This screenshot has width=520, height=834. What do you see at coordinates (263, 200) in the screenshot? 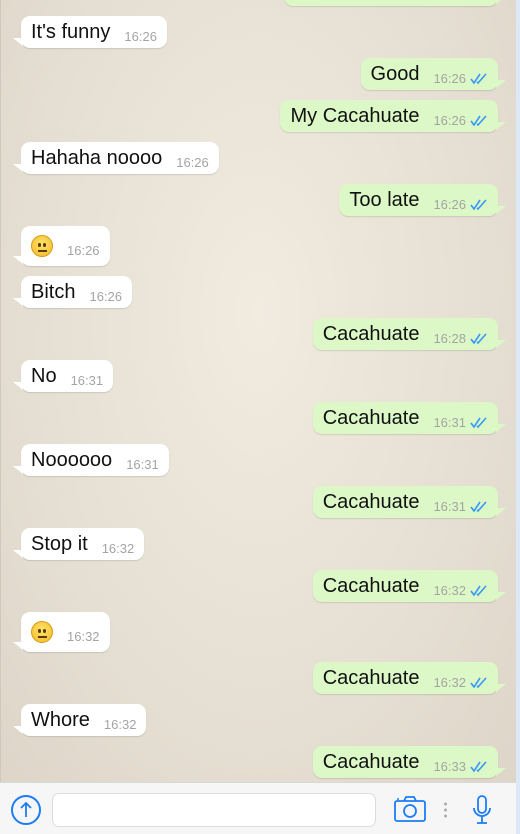
I see `outgoing-message: Too late 16:26` at bounding box center [263, 200].